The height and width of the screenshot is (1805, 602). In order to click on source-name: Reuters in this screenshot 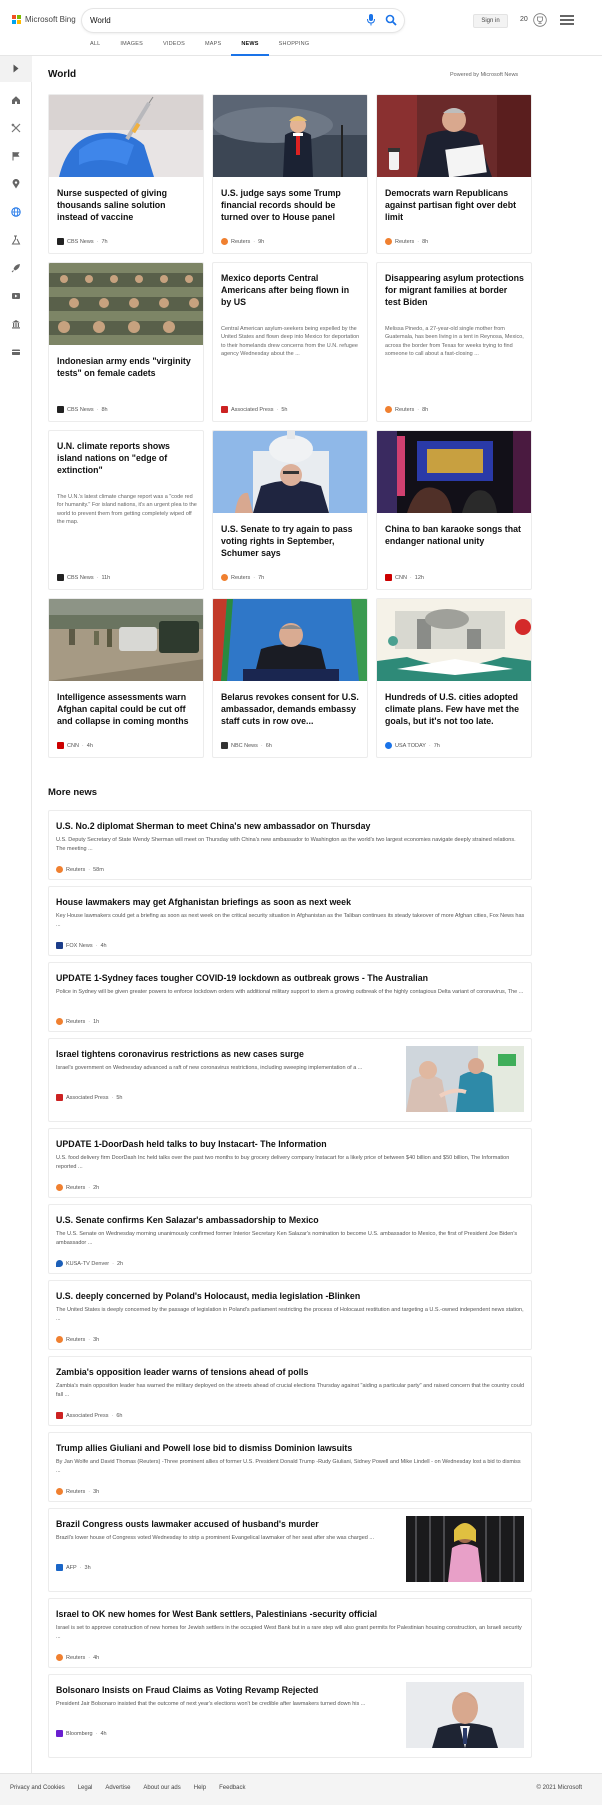, I will do `click(76, 1491)`.